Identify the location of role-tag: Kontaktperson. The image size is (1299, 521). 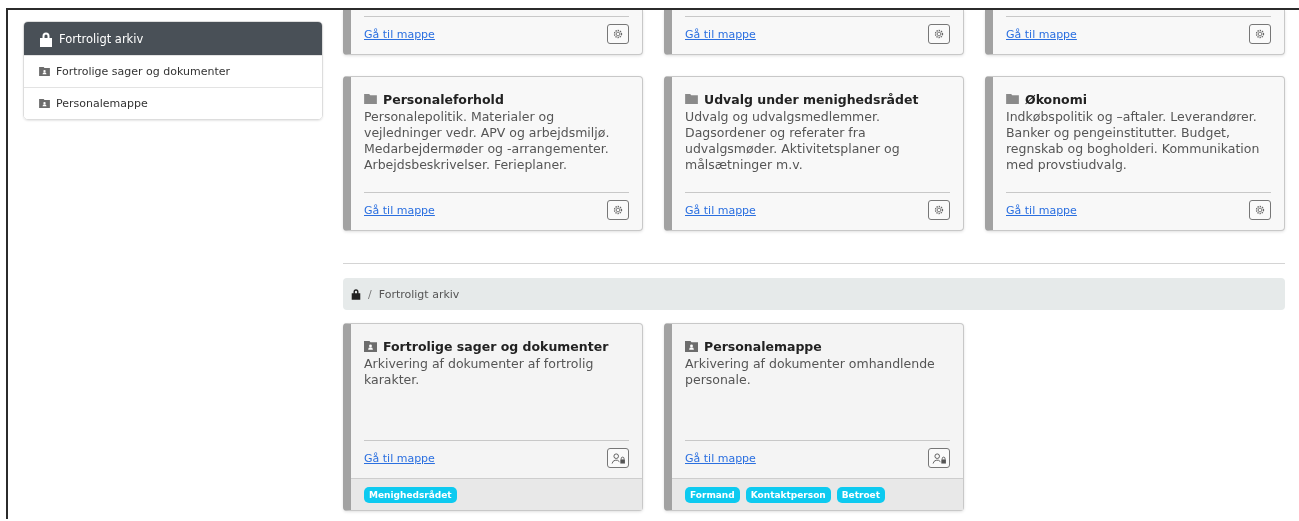
(788, 494).